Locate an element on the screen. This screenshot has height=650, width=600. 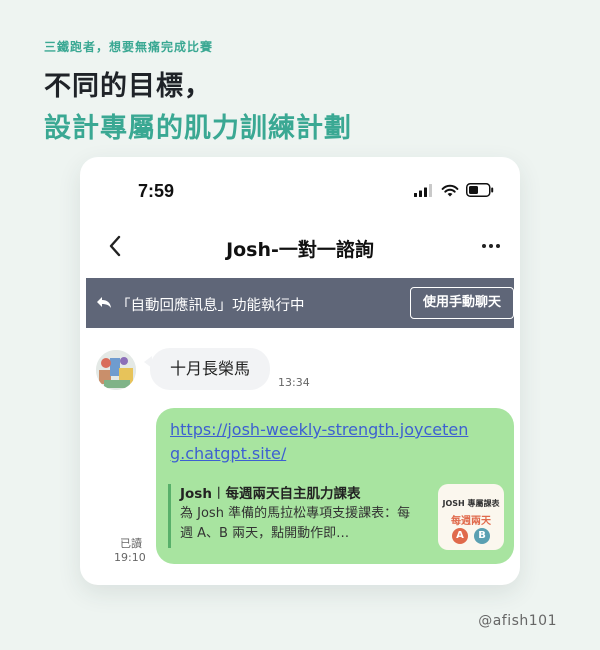
thumbnail-badge-b: B is located at coordinates (482, 536).